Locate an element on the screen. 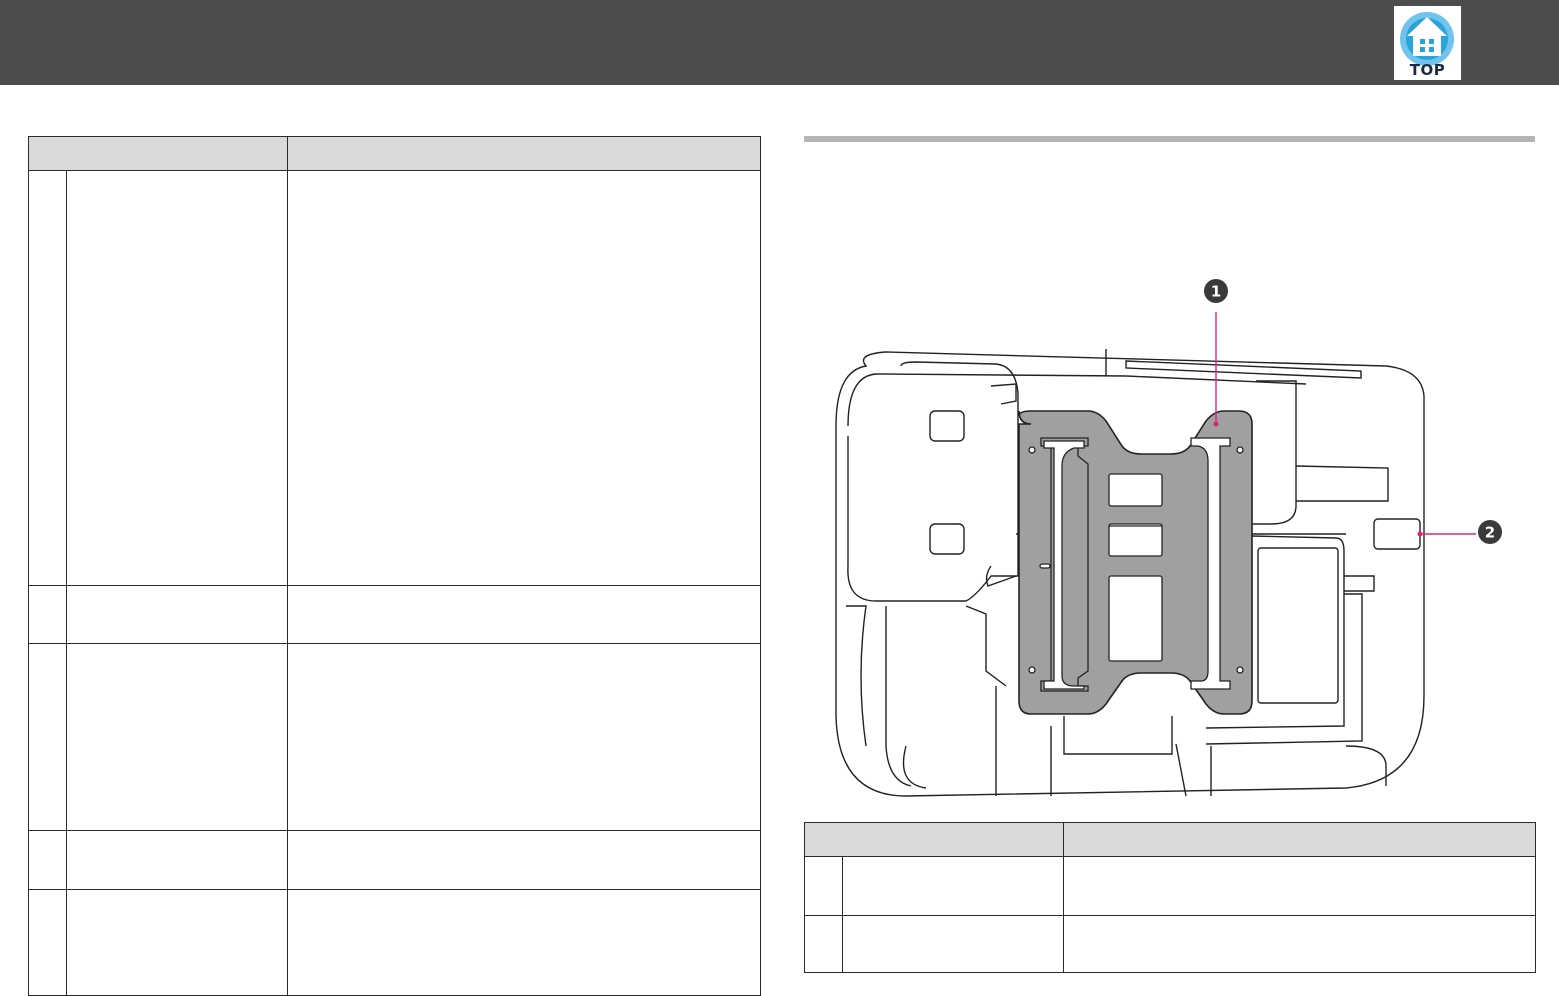 The width and height of the screenshot is (1559, 996). right-parts-table is located at coordinates (1170, 897).